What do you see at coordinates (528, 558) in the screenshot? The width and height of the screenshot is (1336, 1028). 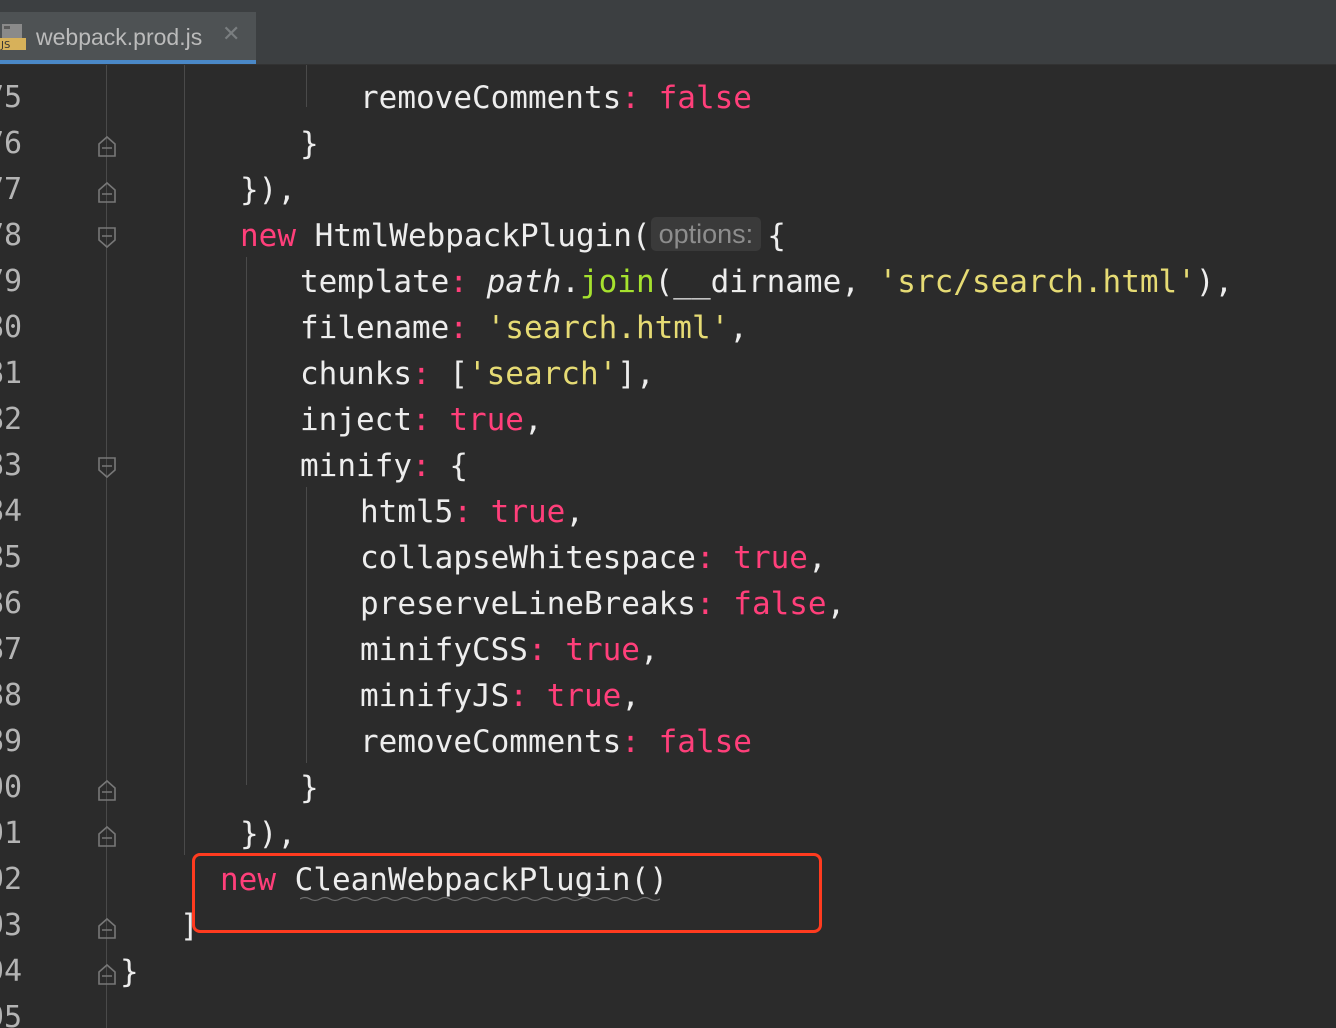 I see `code-token: collapseWhitespace` at bounding box center [528, 558].